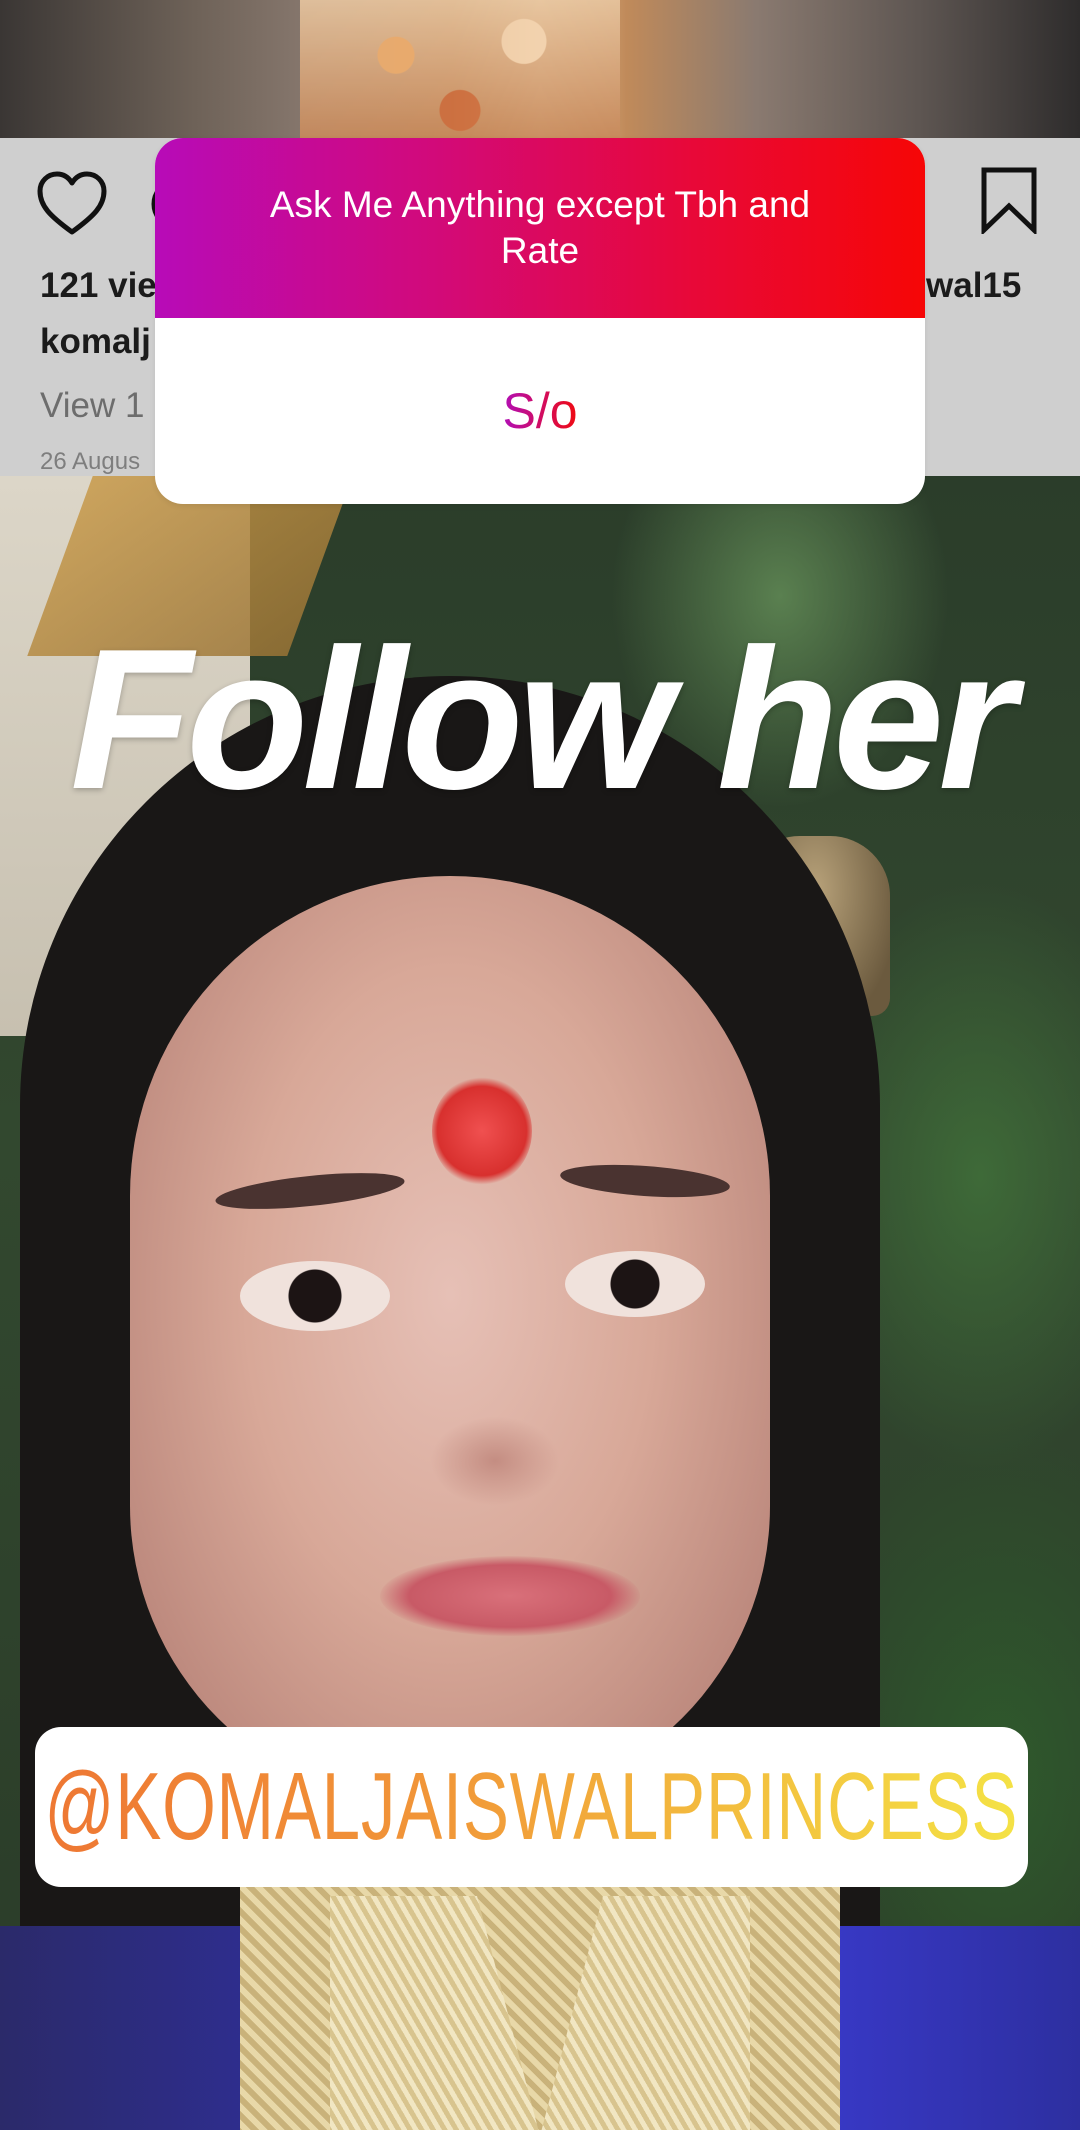 The width and height of the screenshot is (1080, 2130). I want to click on question-answer-text: S/o, so click(540, 411).